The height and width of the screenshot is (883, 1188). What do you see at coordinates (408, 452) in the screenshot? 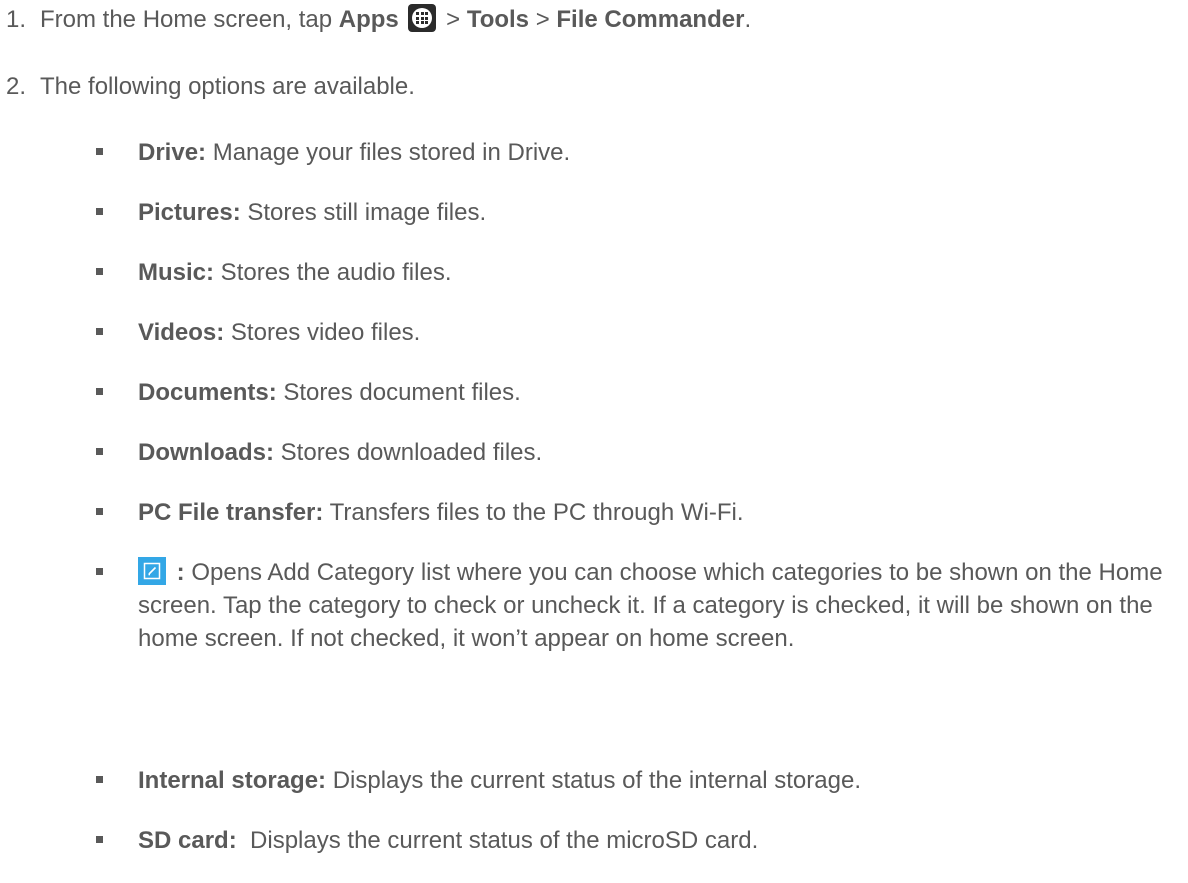
I see `option-desc: Stores downloaded files.` at bounding box center [408, 452].